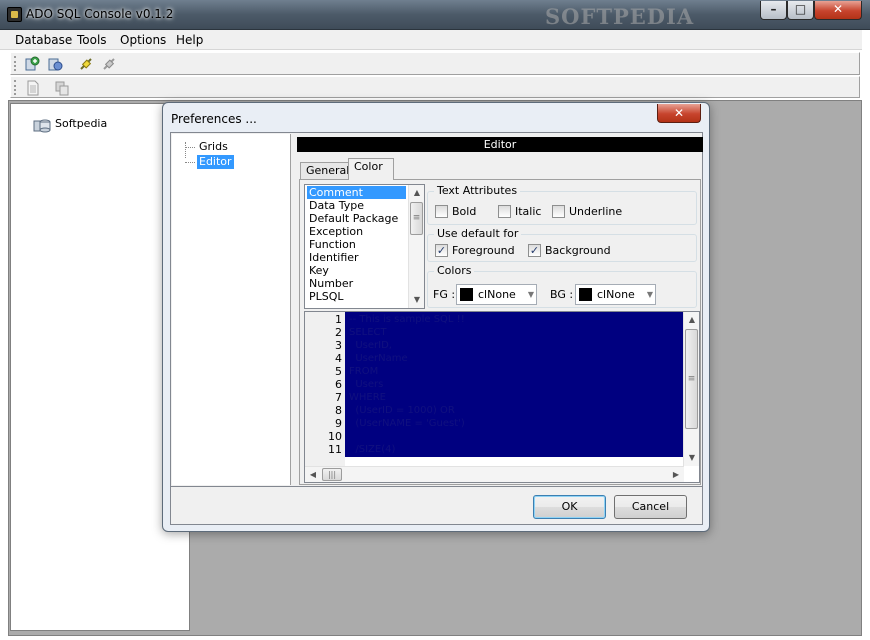 Image resolution: width=870 pixels, height=640 pixels. I want to click on window-title-bar: ADO SQL Console v0.1.2 SOFTPEDIA – □ ✕, so click(435, 15).